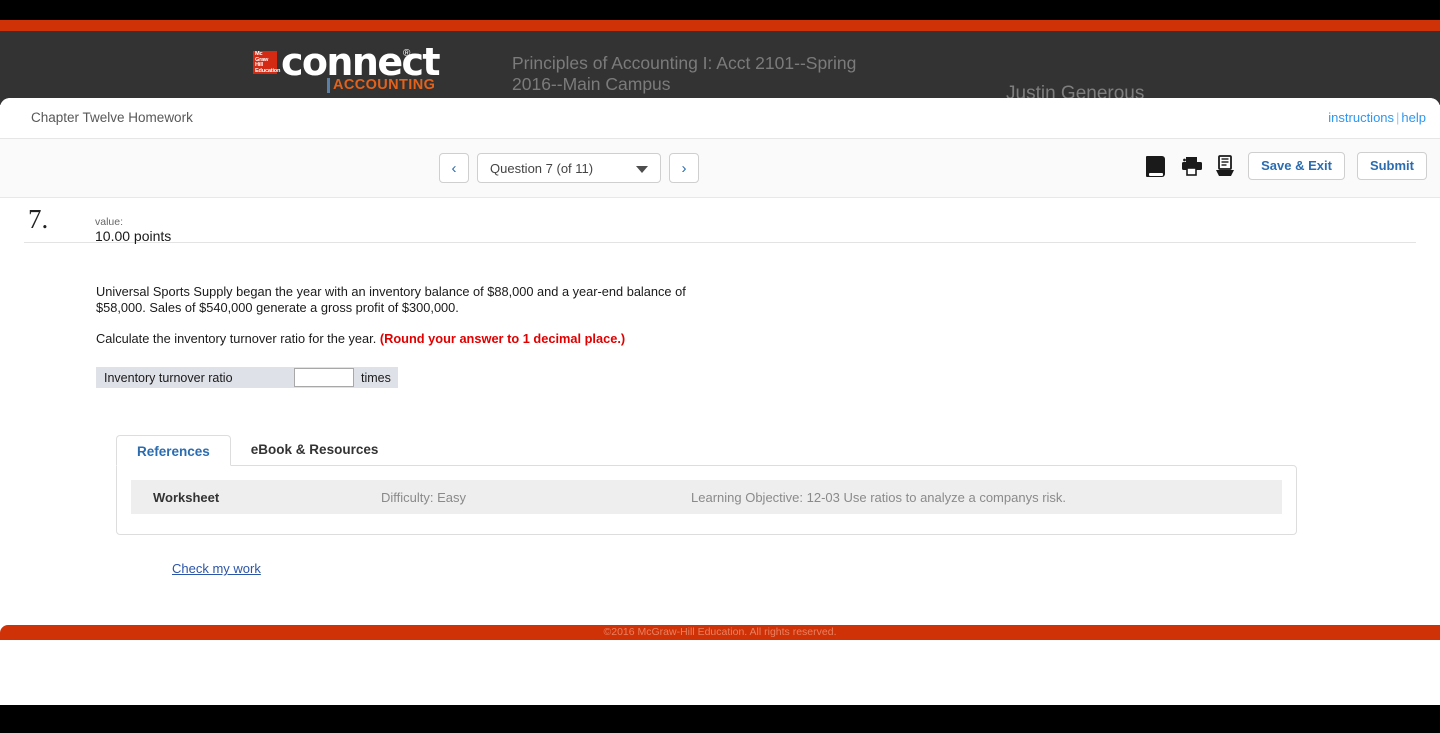 The image size is (1440, 733). Describe the element at coordinates (711, 449) in the screenshot. I see `tab-strip: References eBook & Resources` at that location.